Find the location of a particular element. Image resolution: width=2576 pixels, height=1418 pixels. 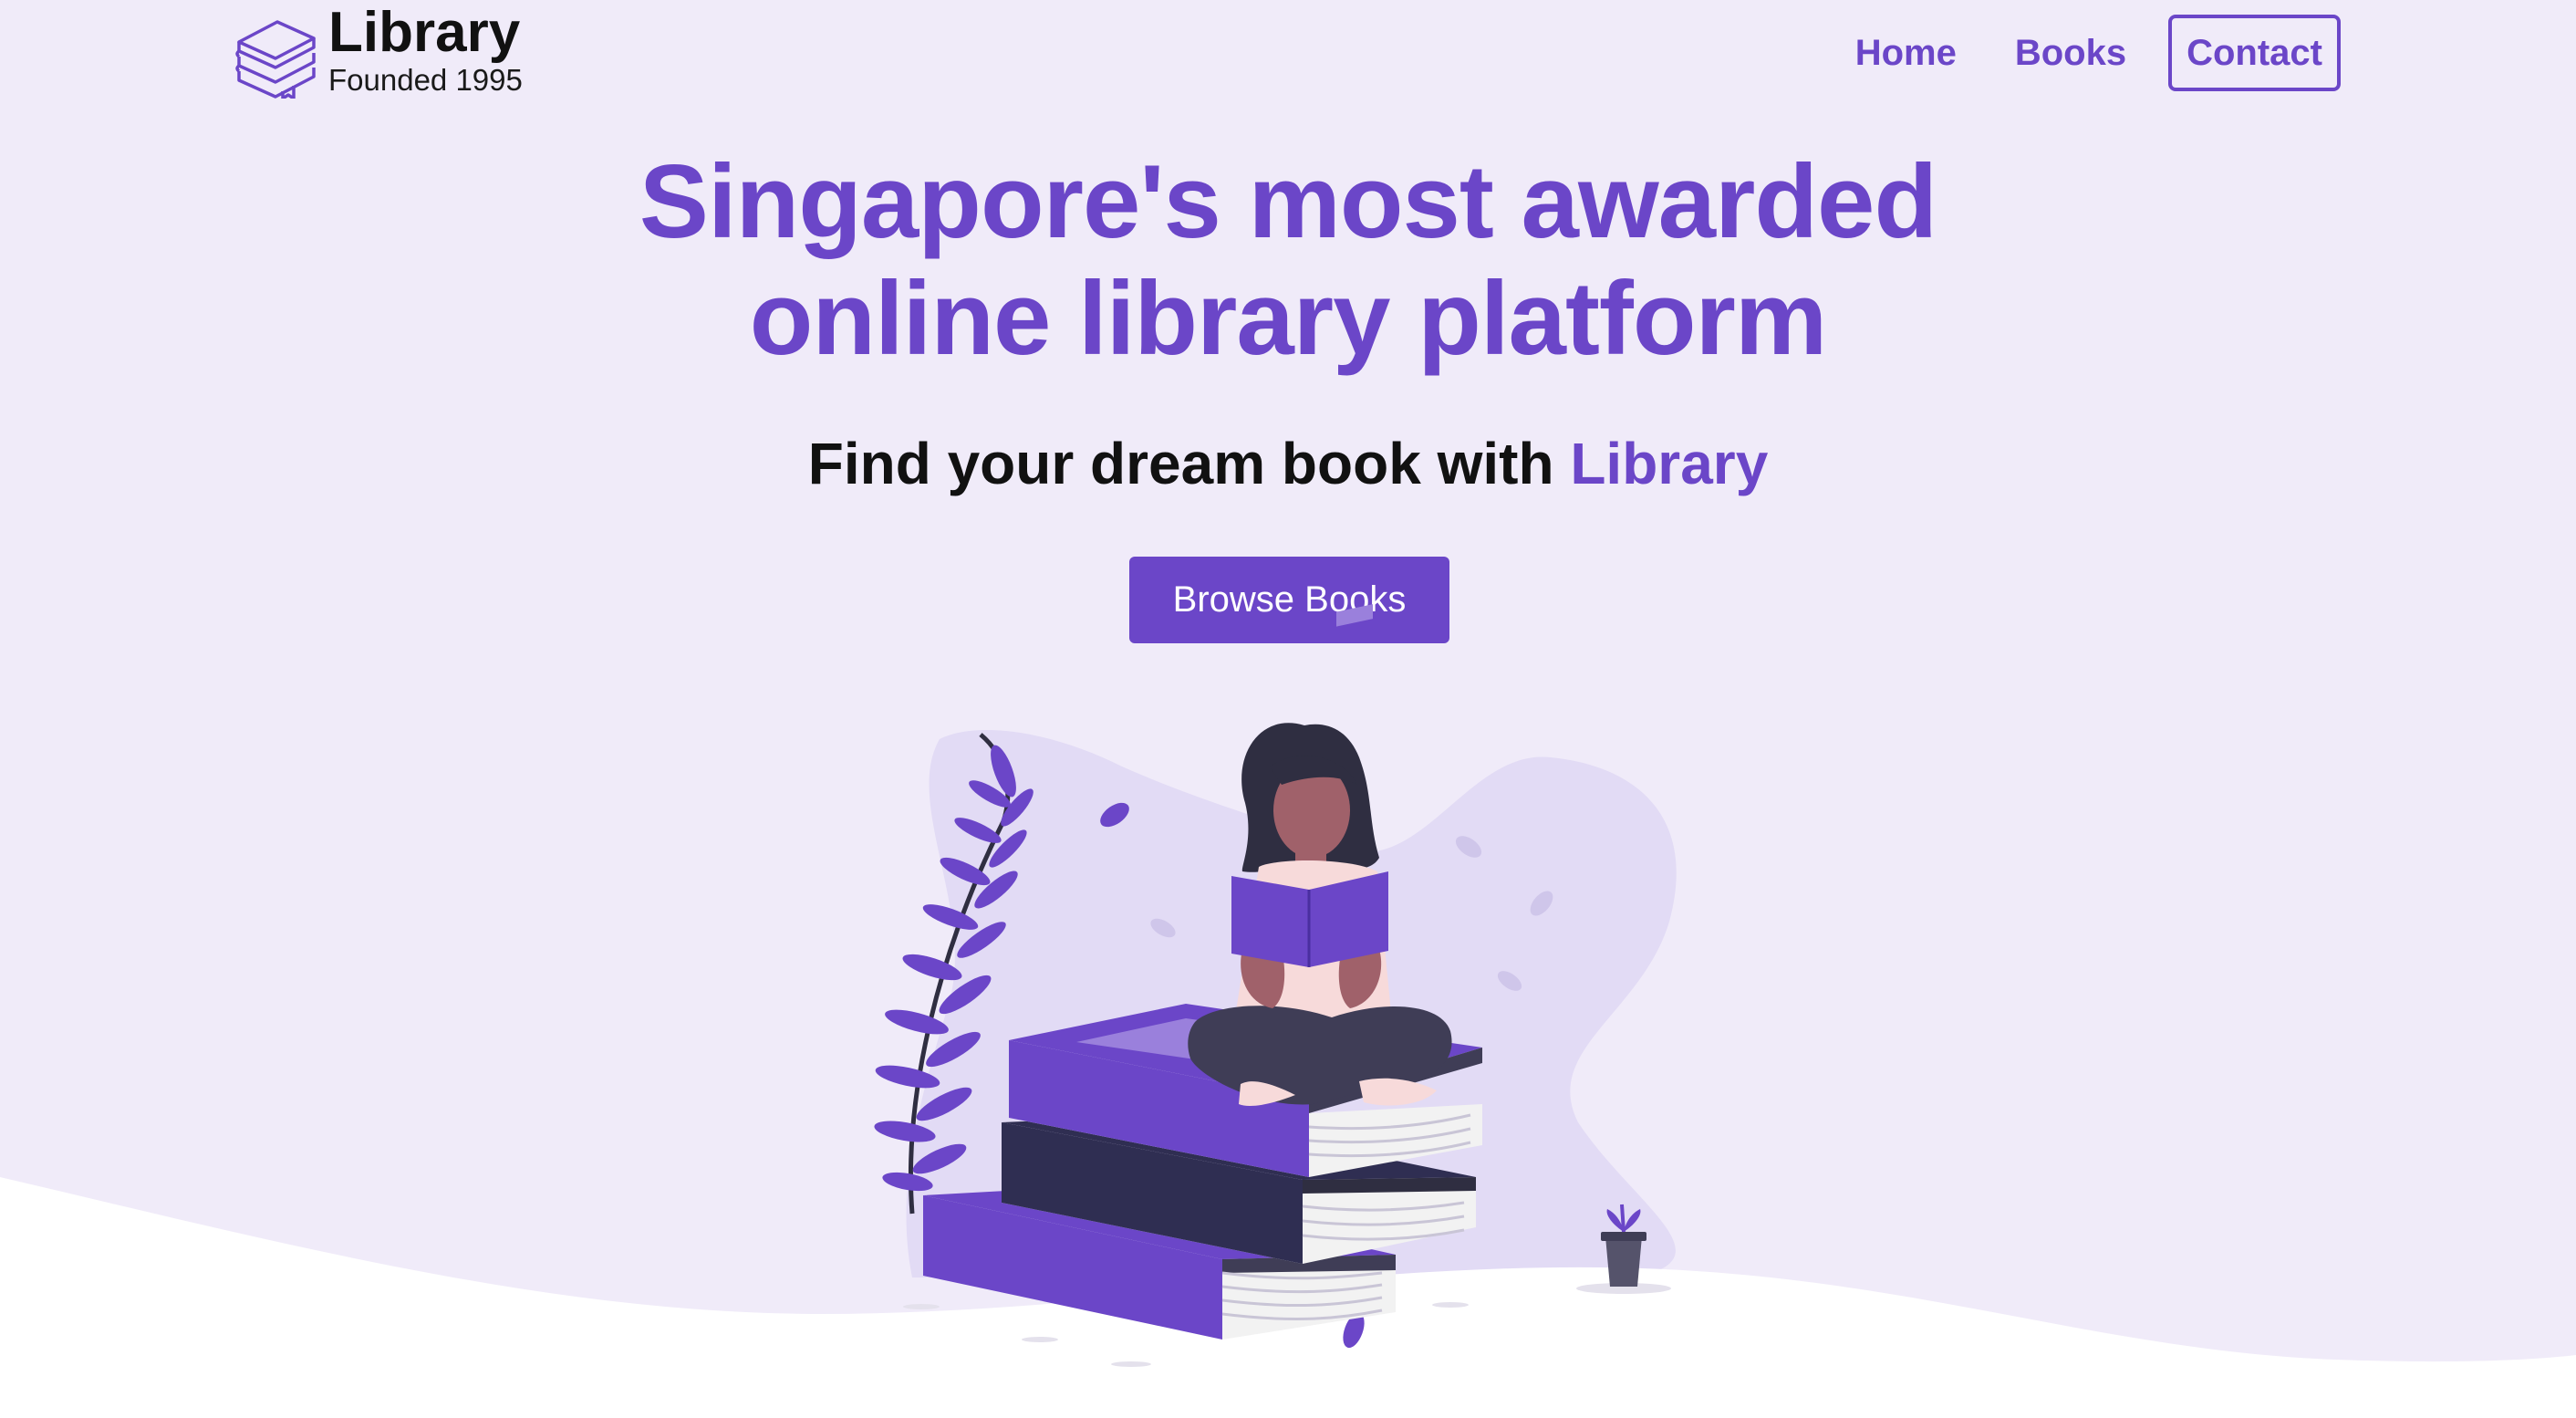

logo-subtitle: Founded 1995 is located at coordinates (425, 80).